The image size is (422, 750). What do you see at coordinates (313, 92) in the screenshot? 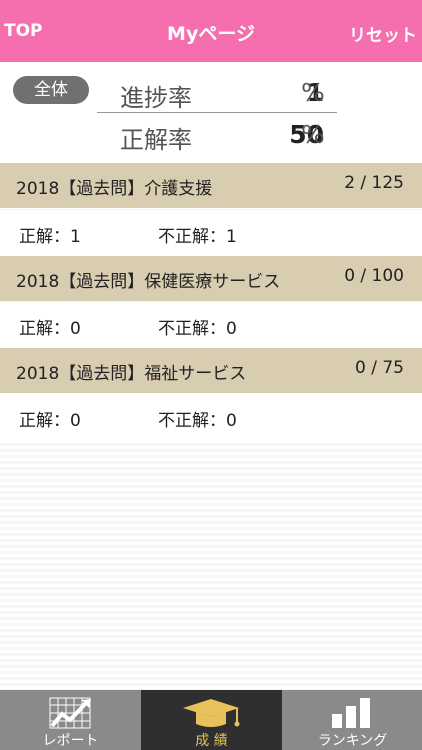
I see `progress-unit: %` at bounding box center [313, 92].